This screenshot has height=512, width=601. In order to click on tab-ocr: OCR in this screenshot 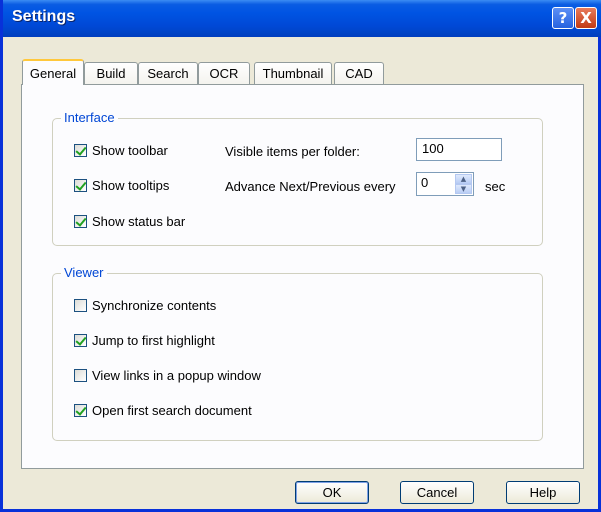, I will do `click(224, 73)`.